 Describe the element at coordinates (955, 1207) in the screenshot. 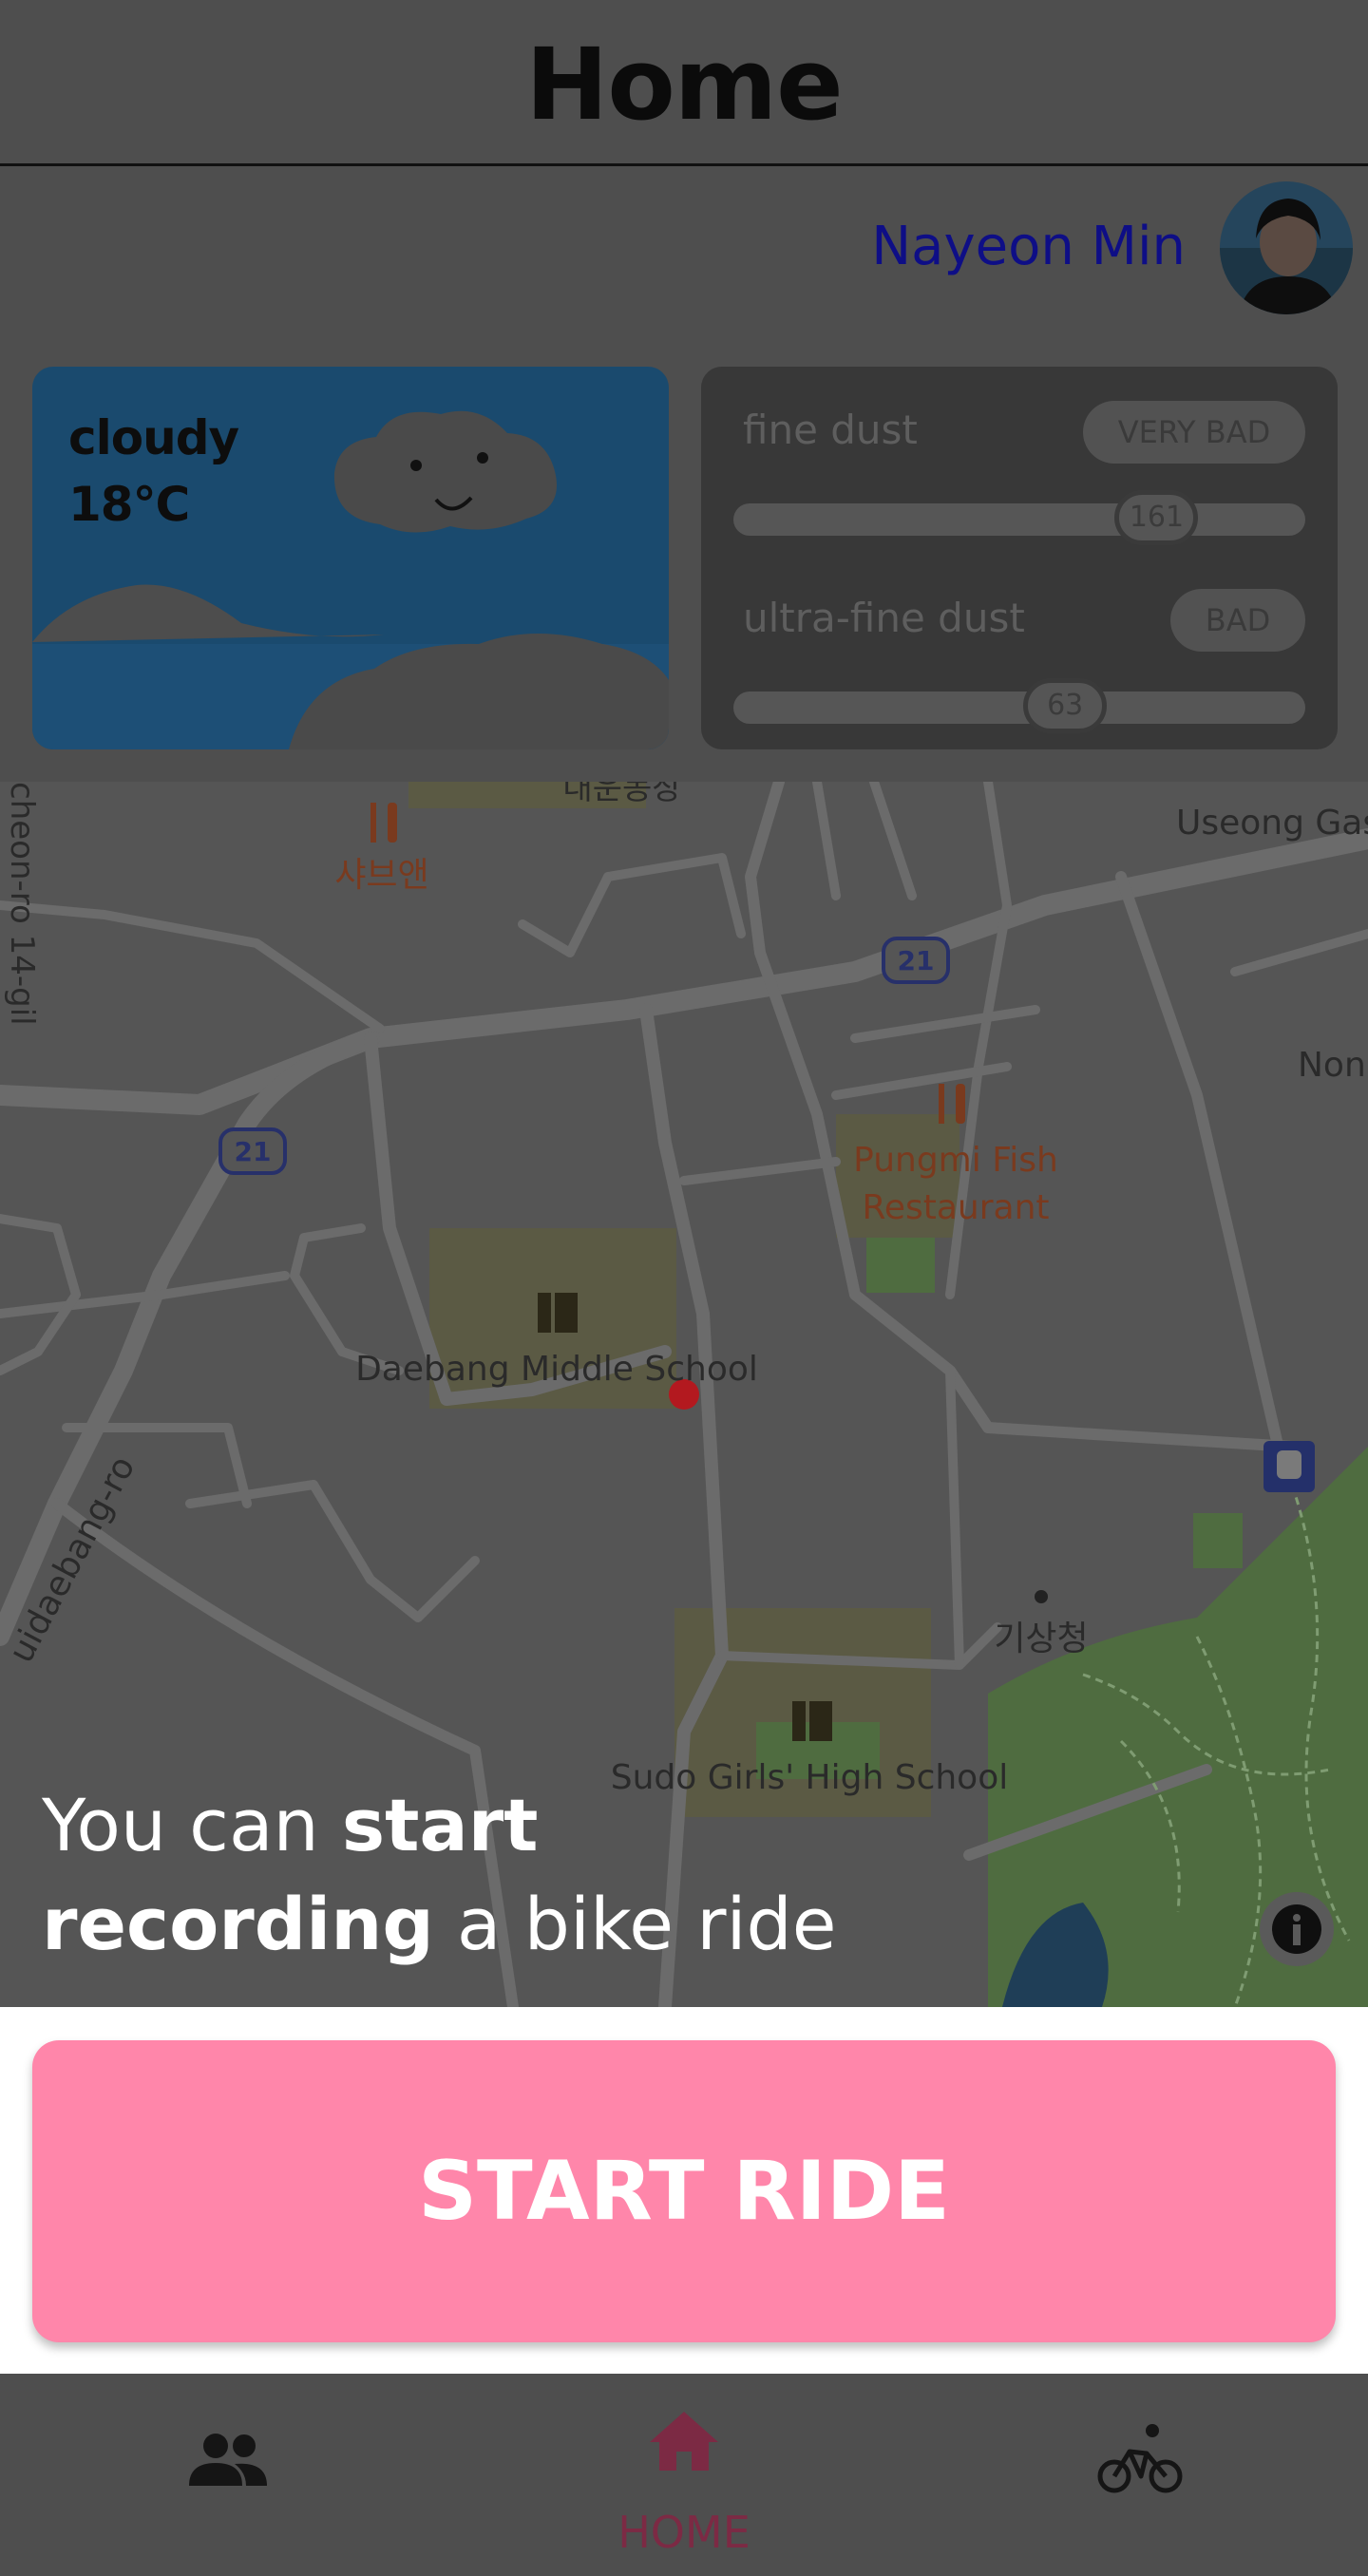

I see `map-label-fish-line2: Restaurant` at that location.